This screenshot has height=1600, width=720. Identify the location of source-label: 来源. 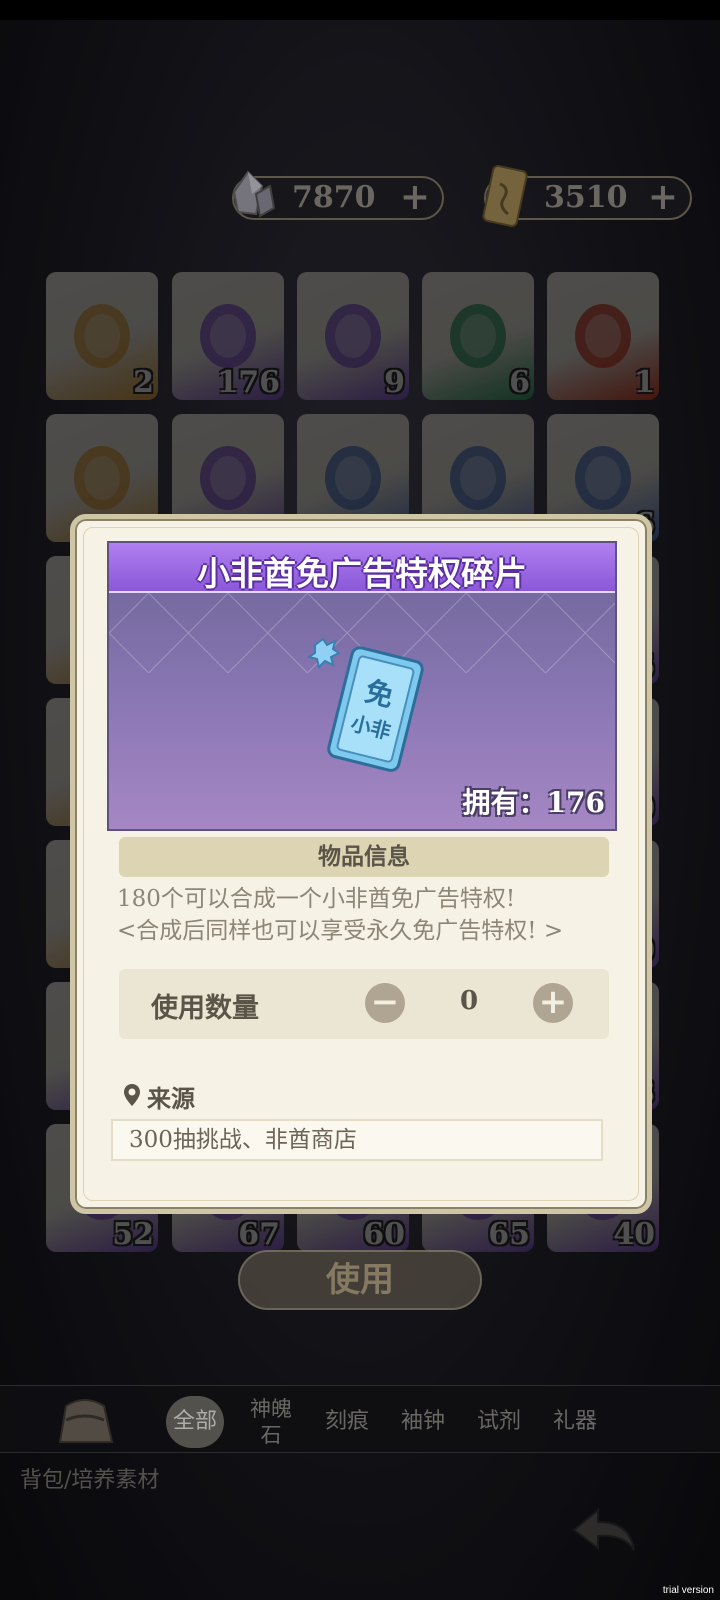
(171, 1098).